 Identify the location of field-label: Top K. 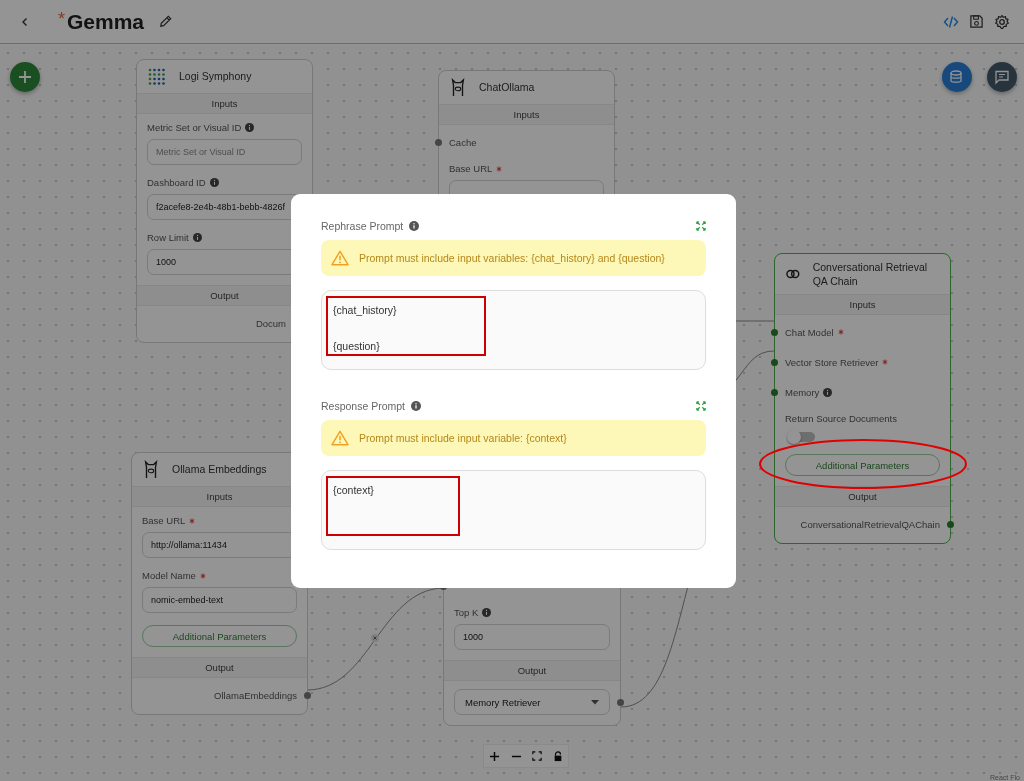
(466, 612).